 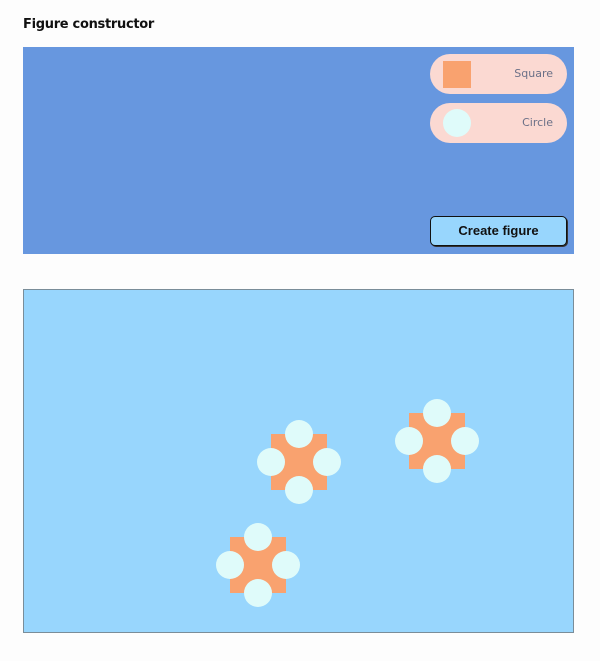 I want to click on page-title: Figure constructor, so click(x=89, y=24).